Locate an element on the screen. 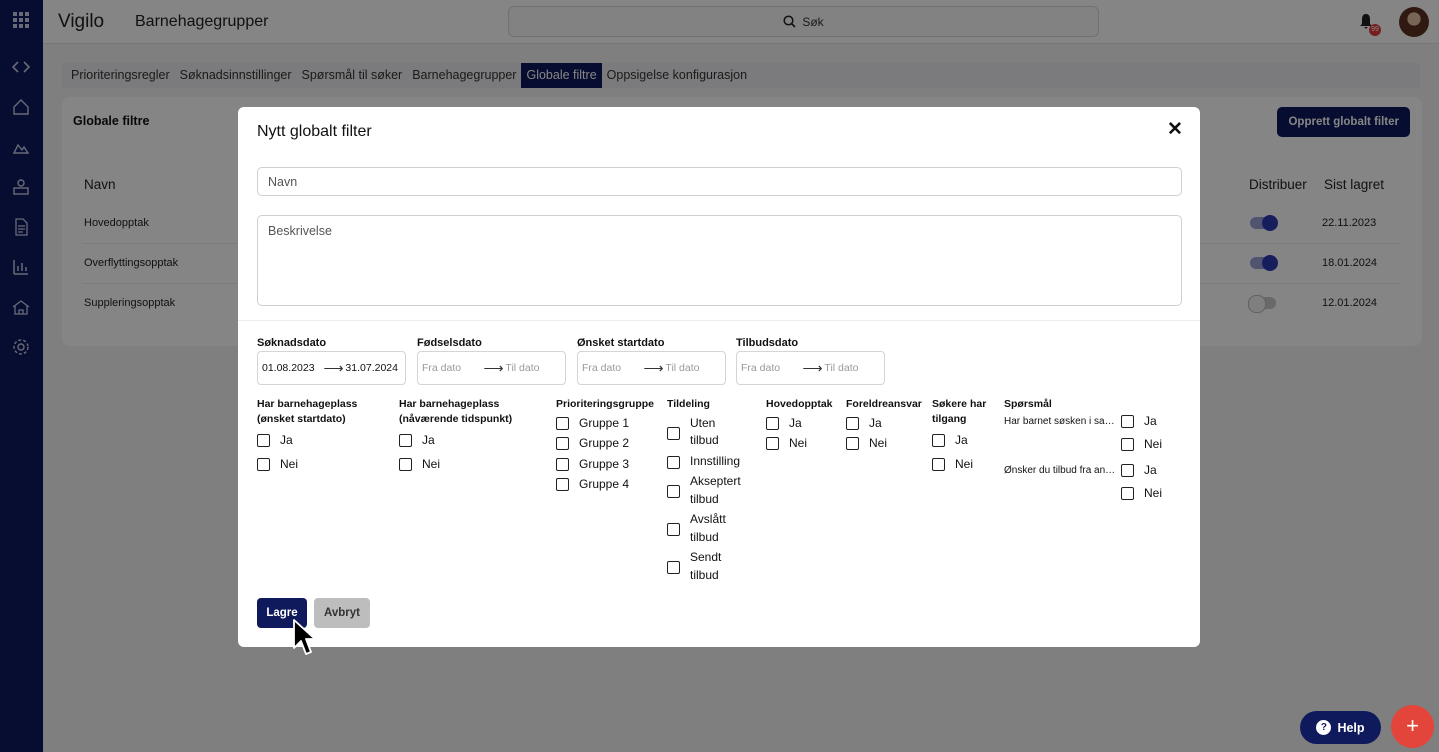  date-from: 01.08.2023 is located at coordinates (292, 368).